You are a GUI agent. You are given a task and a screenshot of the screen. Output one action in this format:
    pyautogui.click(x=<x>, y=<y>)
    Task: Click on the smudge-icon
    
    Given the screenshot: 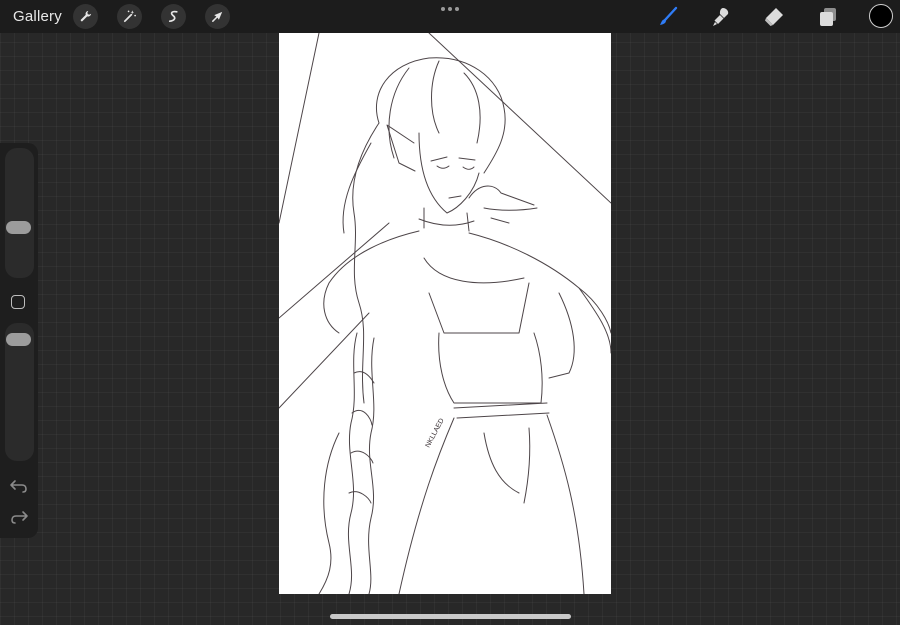 What is the action you would take?
    pyautogui.click(x=721, y=17)
    